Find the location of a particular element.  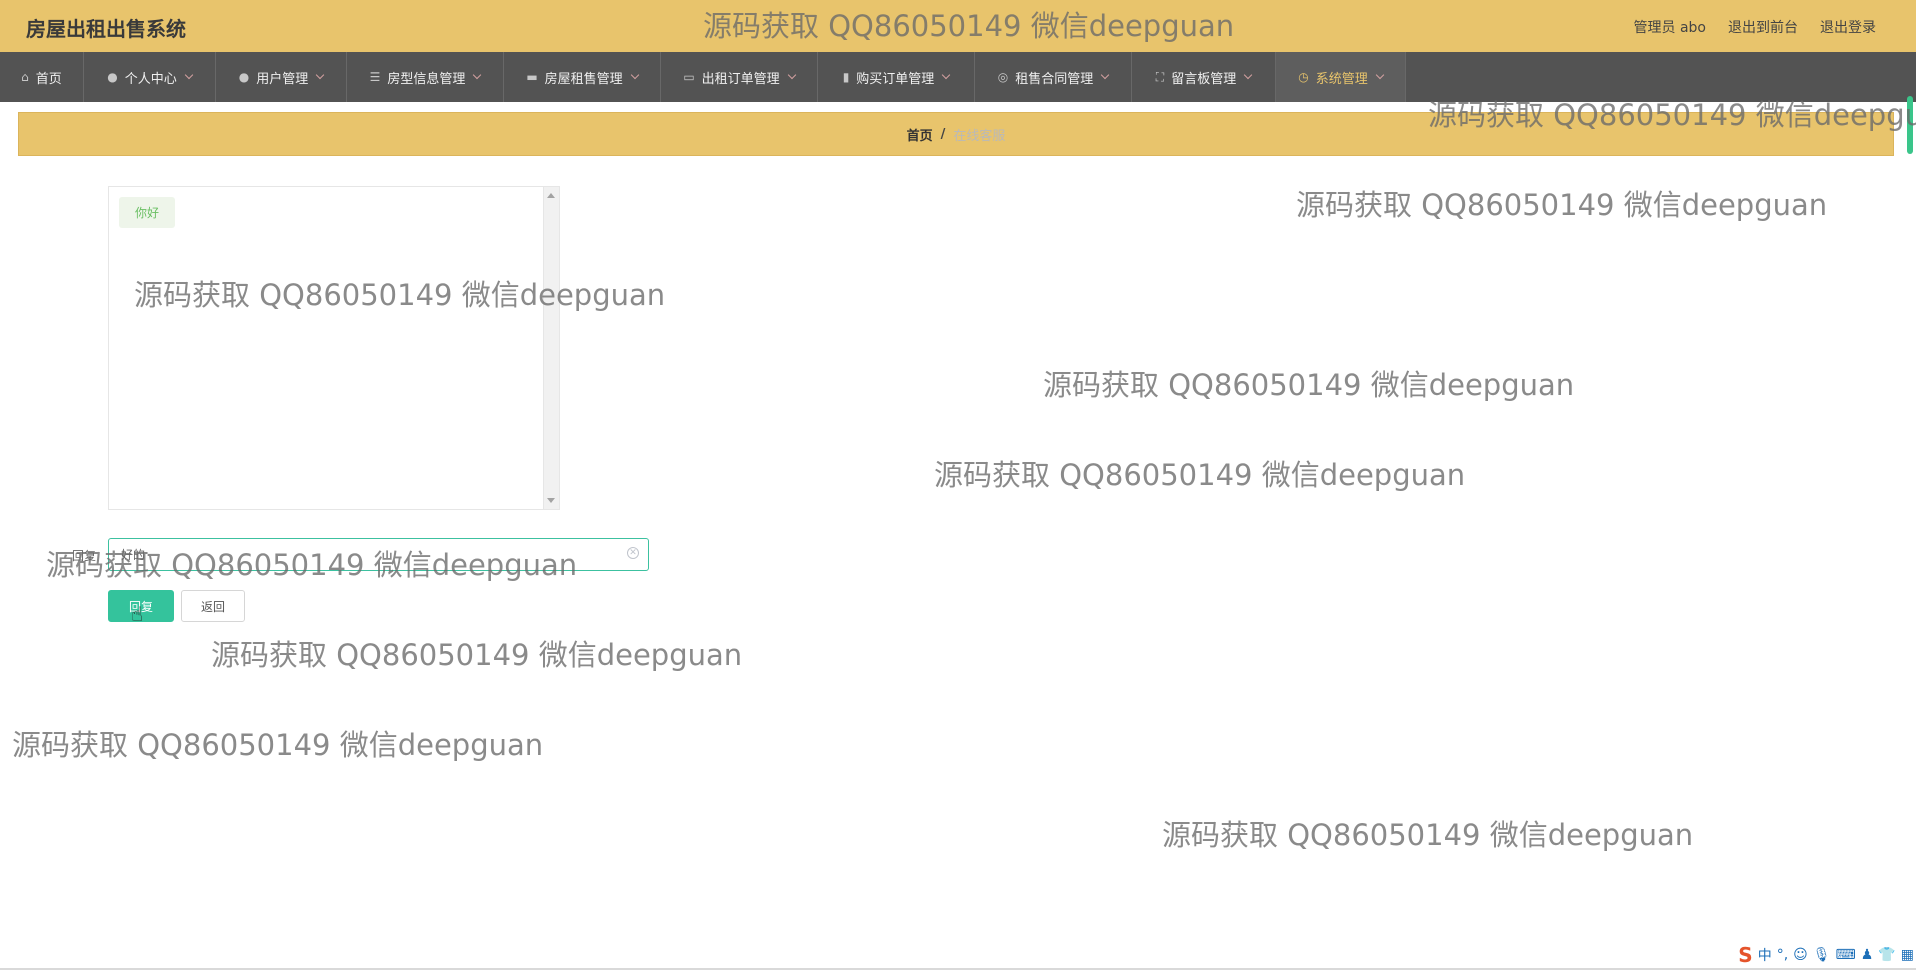

home-icon: ⌂ is located at coordinates (25, 77).